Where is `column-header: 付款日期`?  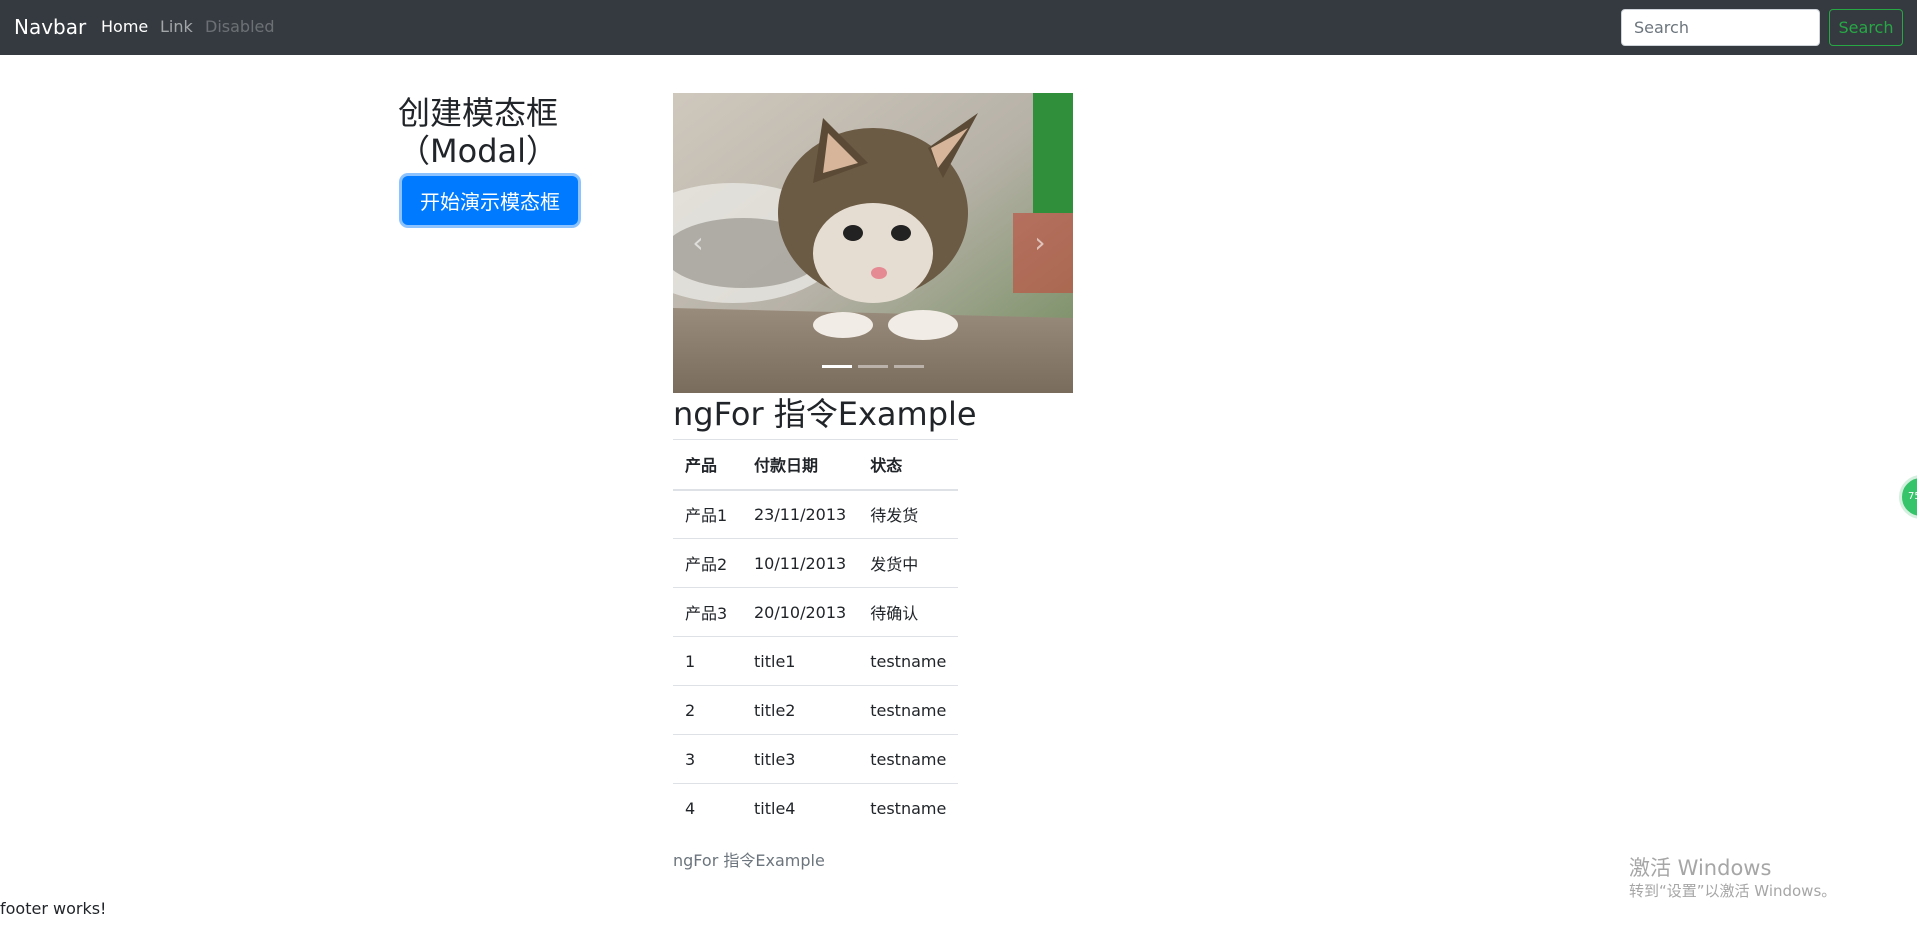
column-header: 付款日期 is located at coordinates (800, 465).